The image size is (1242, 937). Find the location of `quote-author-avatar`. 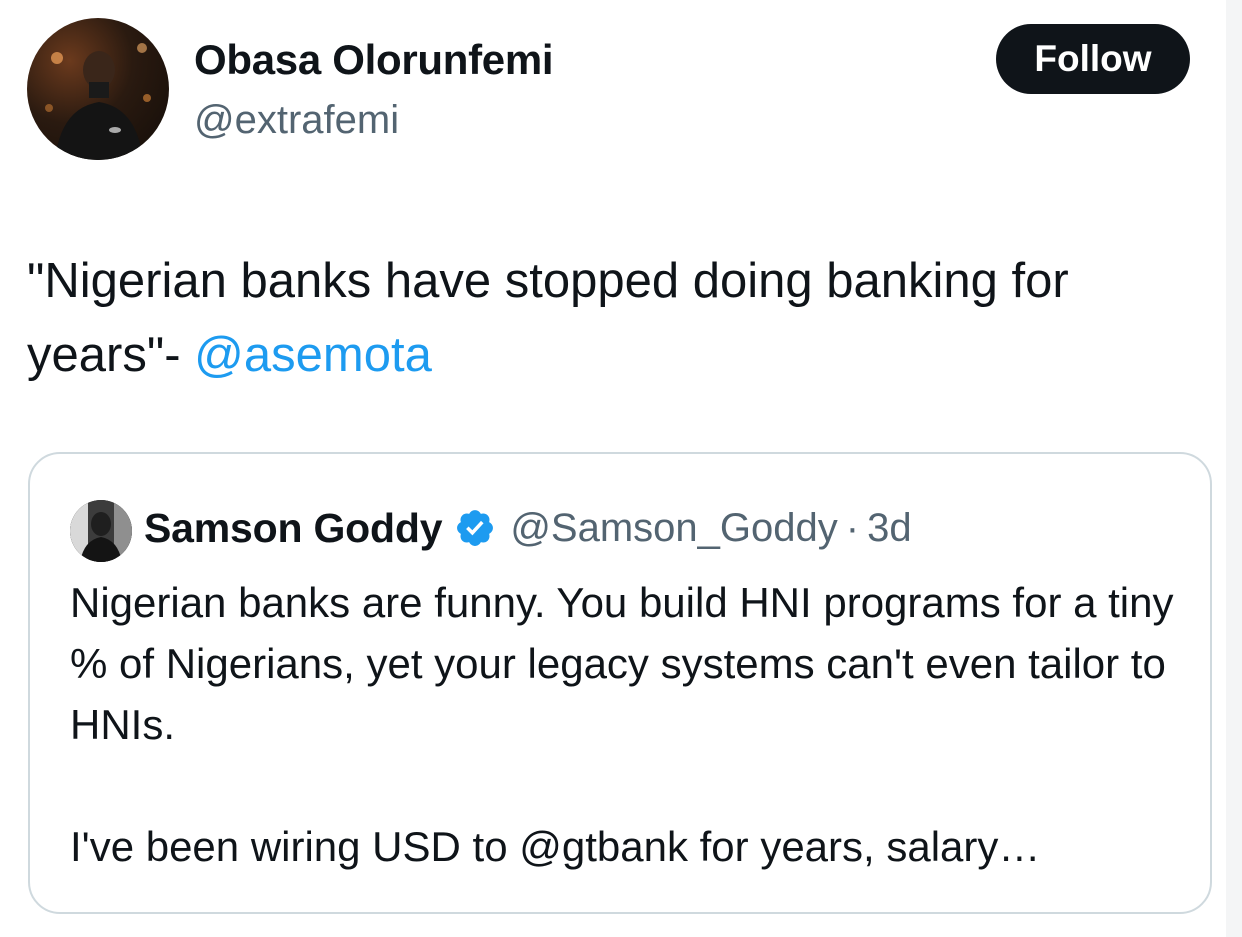

quote-author-avatar is located at coordinates (101, 531).